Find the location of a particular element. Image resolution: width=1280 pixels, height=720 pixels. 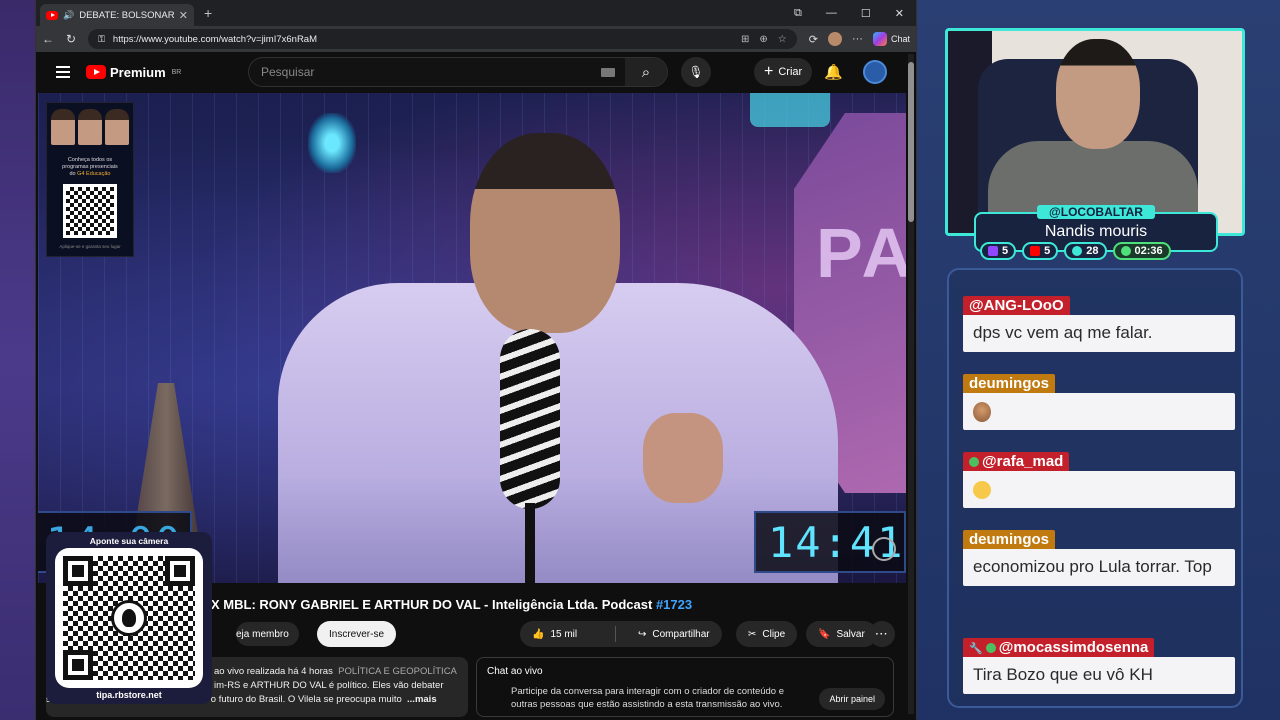

chat-text: Tira Bozo que eu vô KH is located at coordinates (1099, 675).